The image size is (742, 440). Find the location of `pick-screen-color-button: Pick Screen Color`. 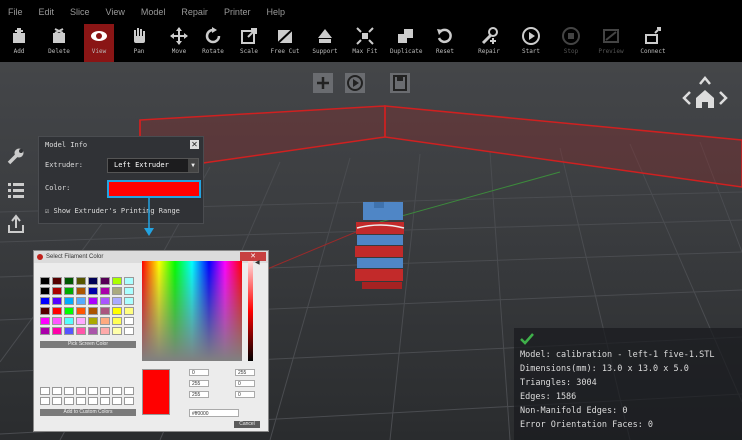

pick-screen-color-button: Pick Screen Color is located at coordinates (88, 344).